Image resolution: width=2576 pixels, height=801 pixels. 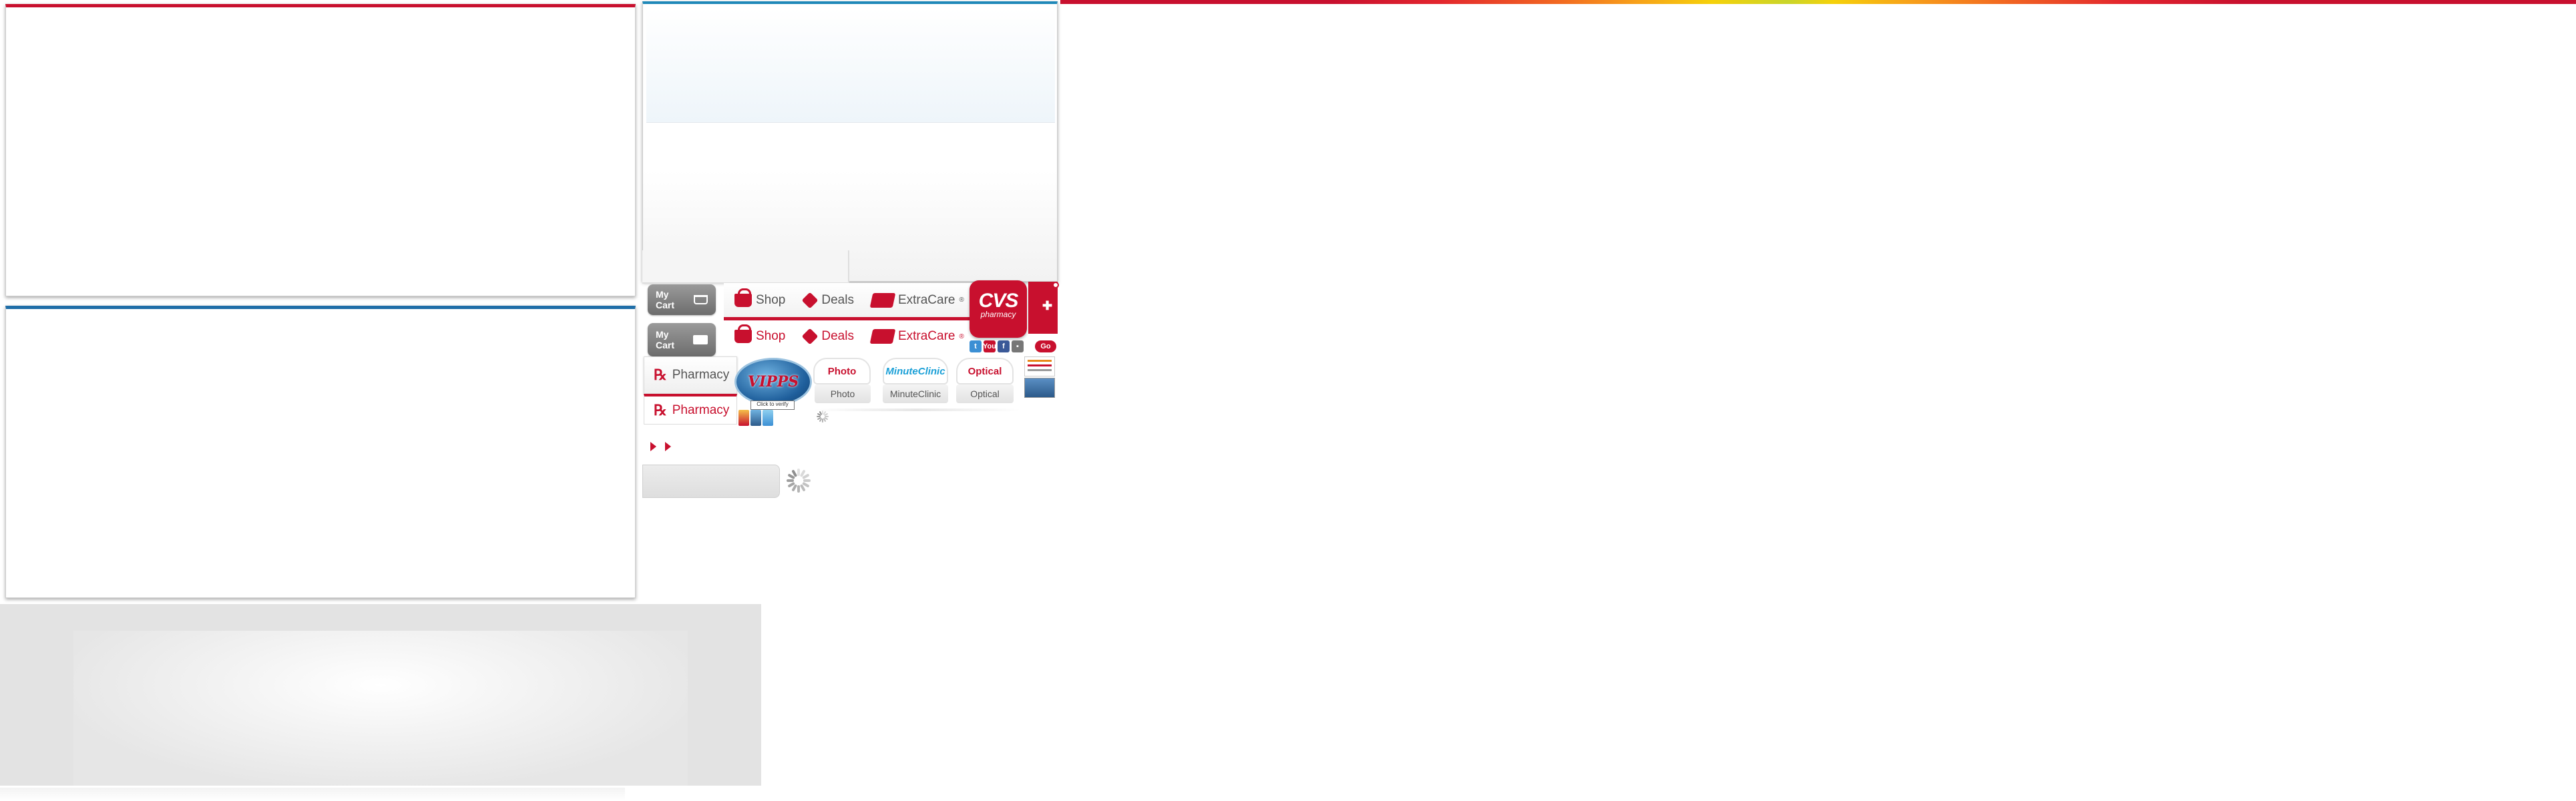 I want to click on mini-badges, so click(x=755, y=418).